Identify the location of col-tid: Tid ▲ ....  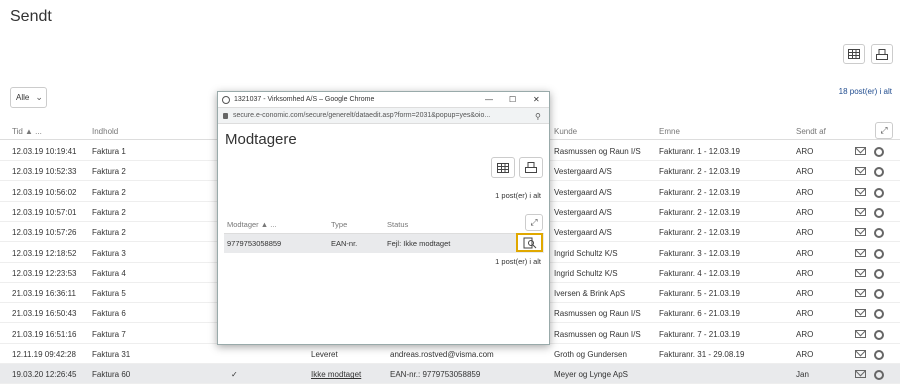
(27, 131).